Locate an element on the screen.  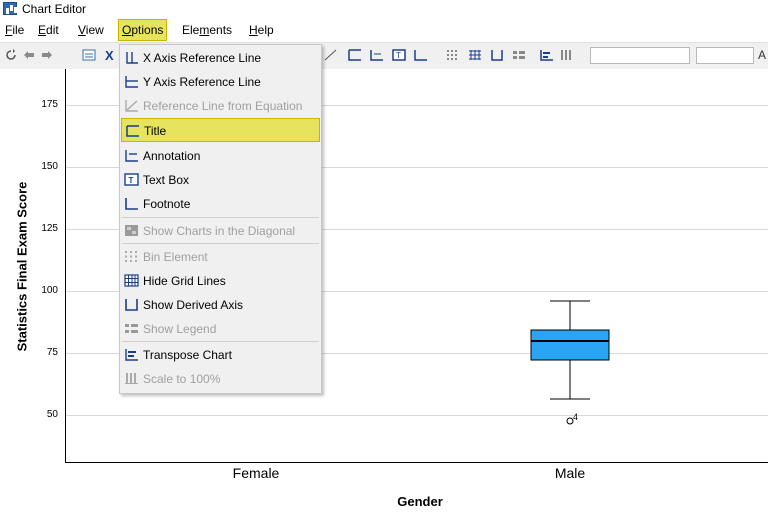
diagonal-charts-icon is located at coordinates (131, 230).